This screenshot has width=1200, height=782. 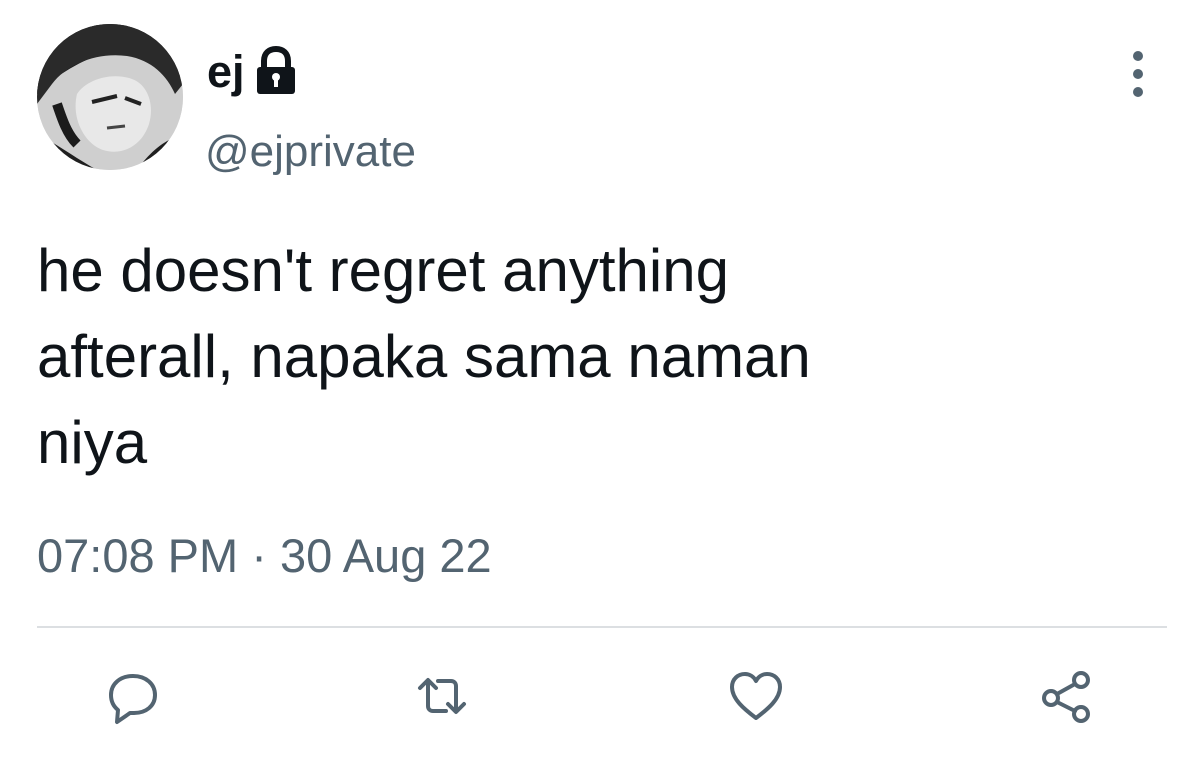 What do you see at coordinates (1067, 696) in the screenshot?
I see `share-icon` at bounding box center [1067, 696].